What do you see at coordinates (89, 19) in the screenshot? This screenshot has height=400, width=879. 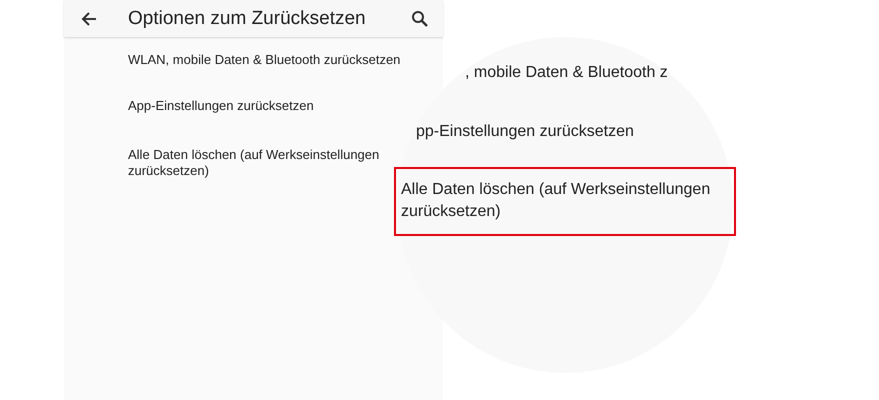 I see `back-icon` at bounding box center [89, 19].